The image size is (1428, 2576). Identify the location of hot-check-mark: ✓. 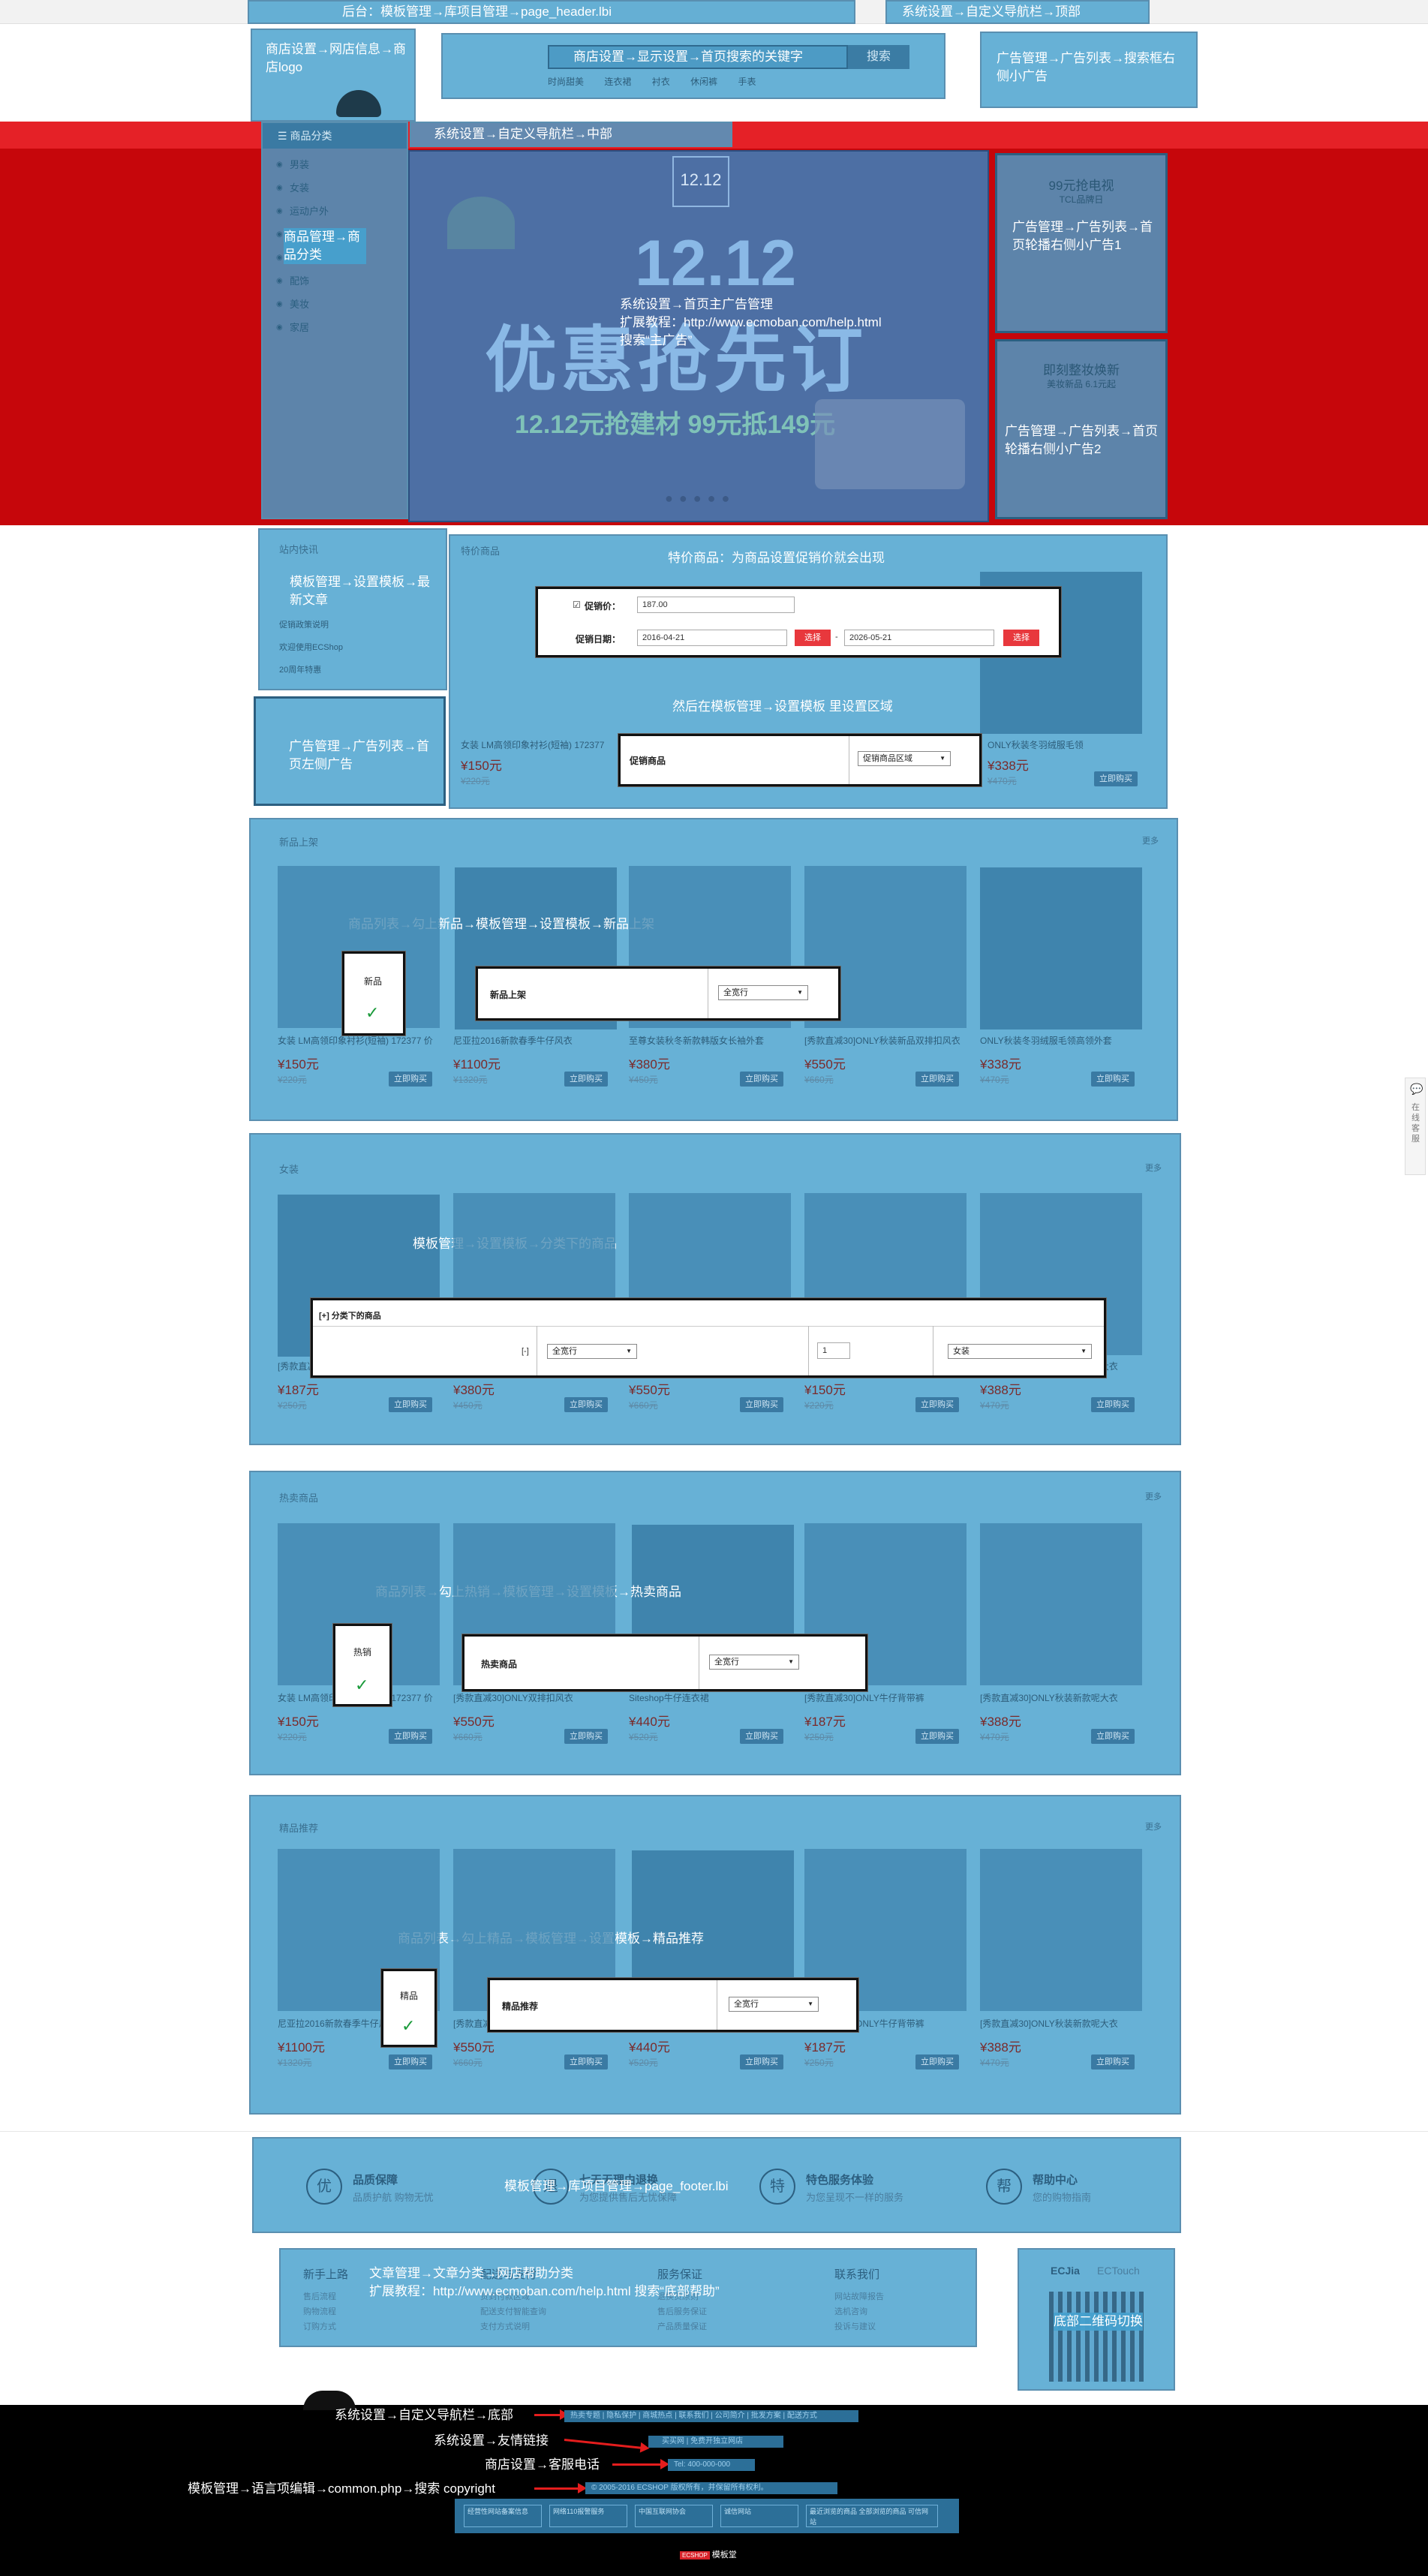
(361, 1685).